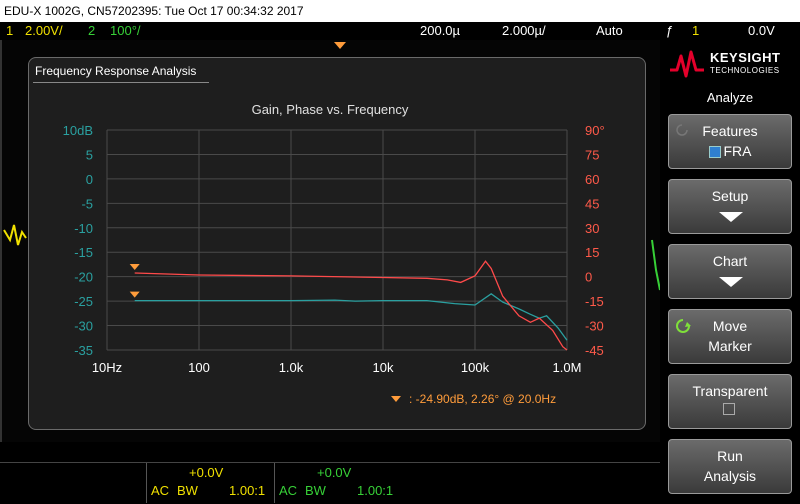 Image resolution: width=800 pixels, height=504 pixels. I want to click on phase-series-line, so click(351, 305).